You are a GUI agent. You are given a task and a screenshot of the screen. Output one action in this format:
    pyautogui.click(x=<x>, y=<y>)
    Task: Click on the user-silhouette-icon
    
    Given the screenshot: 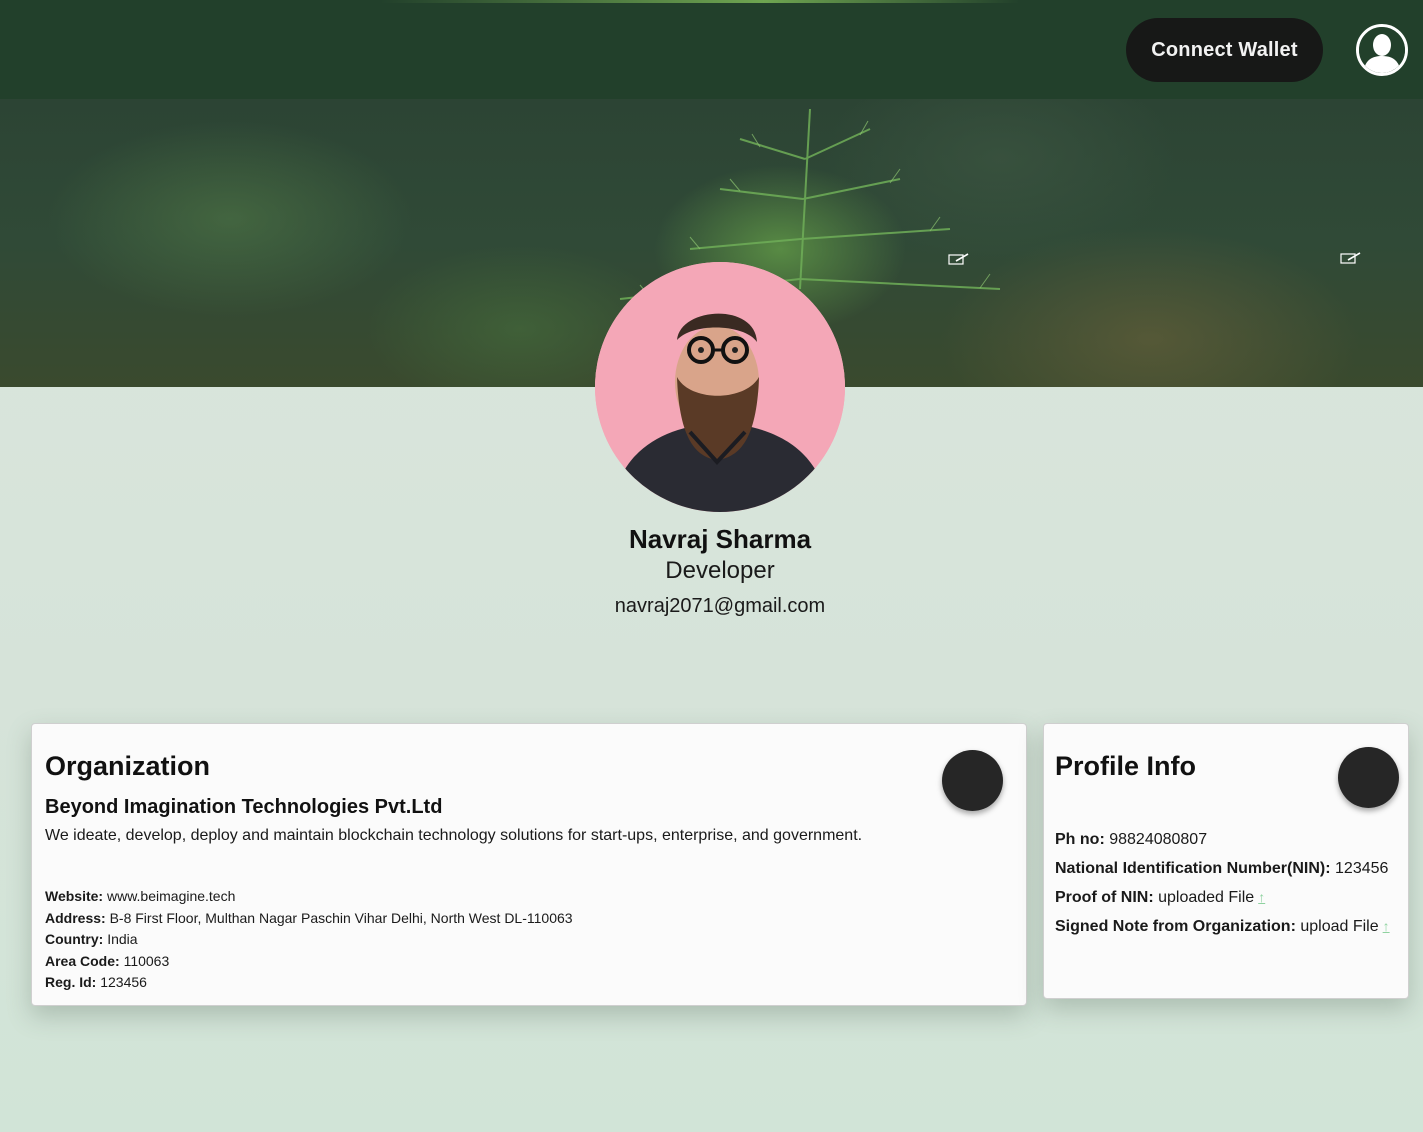 What is the action you would take?
    pyautogui.click(x=1382, y=50)
    